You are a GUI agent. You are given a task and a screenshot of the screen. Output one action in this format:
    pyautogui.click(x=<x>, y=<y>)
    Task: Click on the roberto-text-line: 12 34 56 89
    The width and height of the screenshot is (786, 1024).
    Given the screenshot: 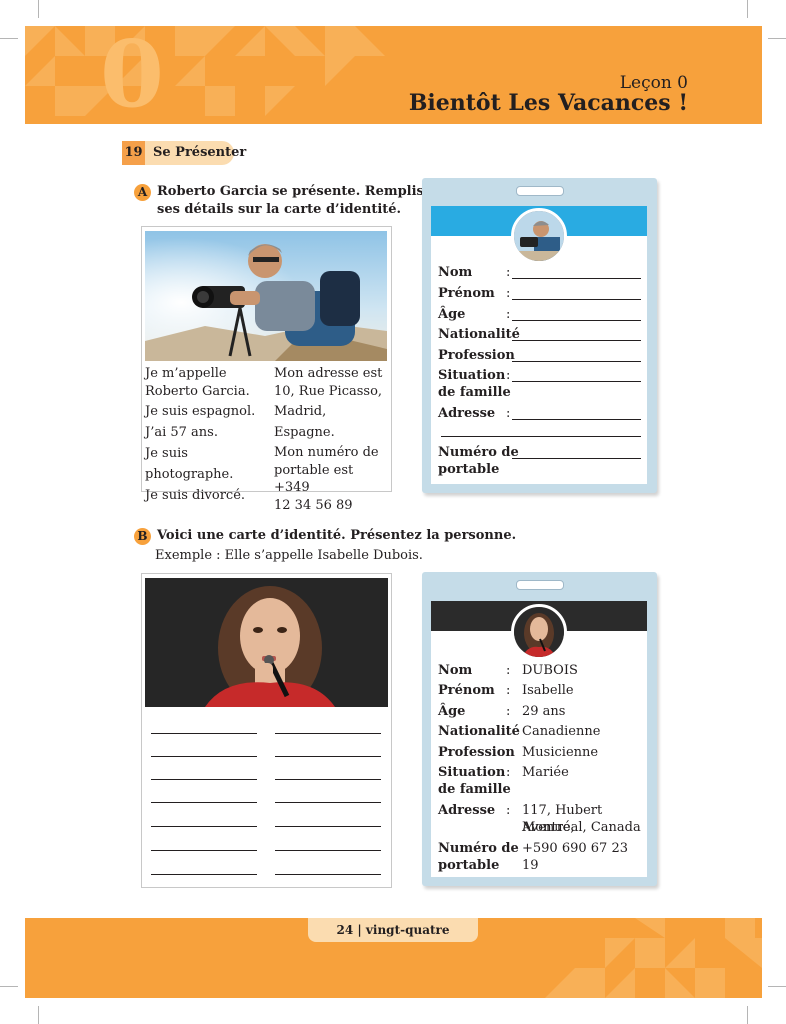 What is the action you would take?
    pyautogui.click(x=313, y=505)
    